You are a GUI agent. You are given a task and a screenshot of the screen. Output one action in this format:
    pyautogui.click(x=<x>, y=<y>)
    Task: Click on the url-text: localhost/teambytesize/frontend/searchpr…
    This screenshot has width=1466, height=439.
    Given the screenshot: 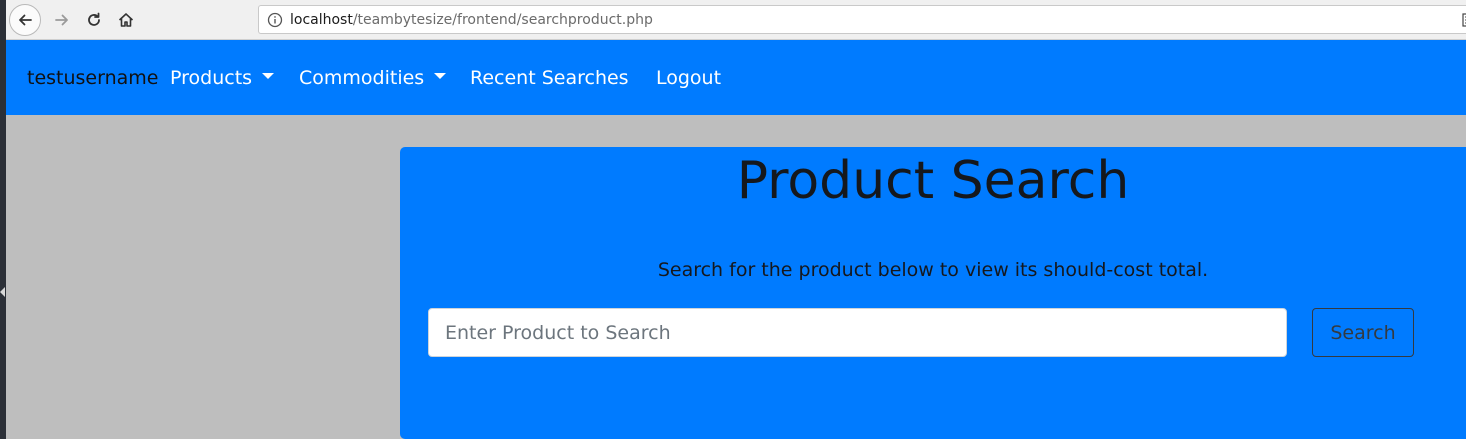 What is the action you would take?
    pyautogui.click(x=471, y=20)
    